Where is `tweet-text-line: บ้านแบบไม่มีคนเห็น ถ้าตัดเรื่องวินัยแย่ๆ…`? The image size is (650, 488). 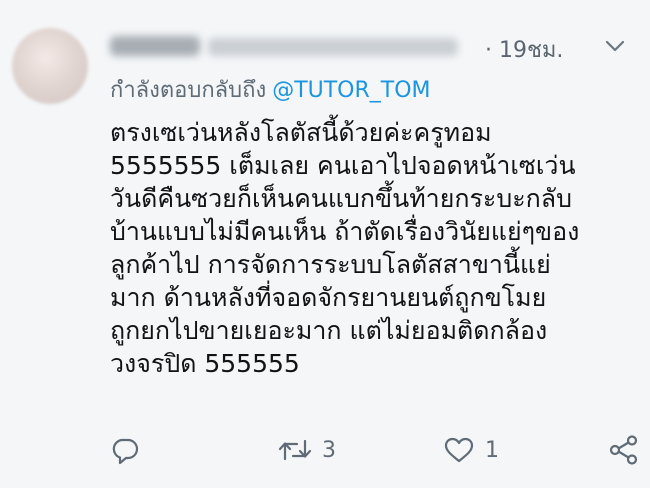 tweet-text-line: บ้านแบบไม่มีคนเห็น ถ้าตัดเรื่องวินัยแย่ๆ… is located at coordinates (345, 231).